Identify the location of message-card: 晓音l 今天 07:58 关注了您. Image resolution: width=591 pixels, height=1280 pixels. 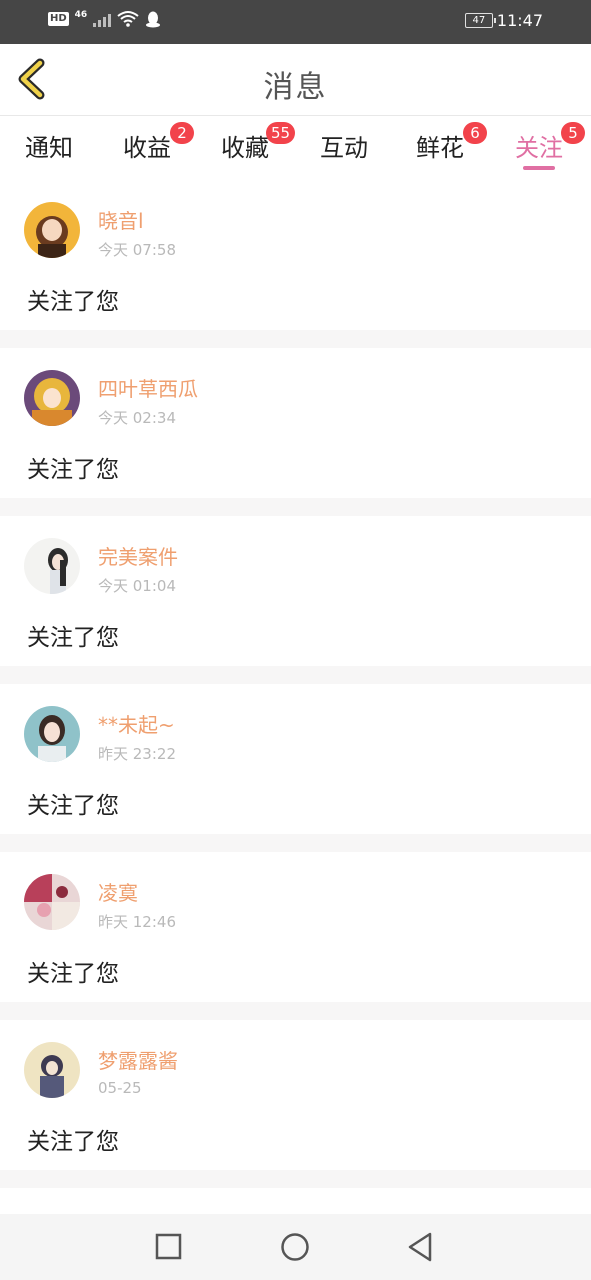
(295, 255).